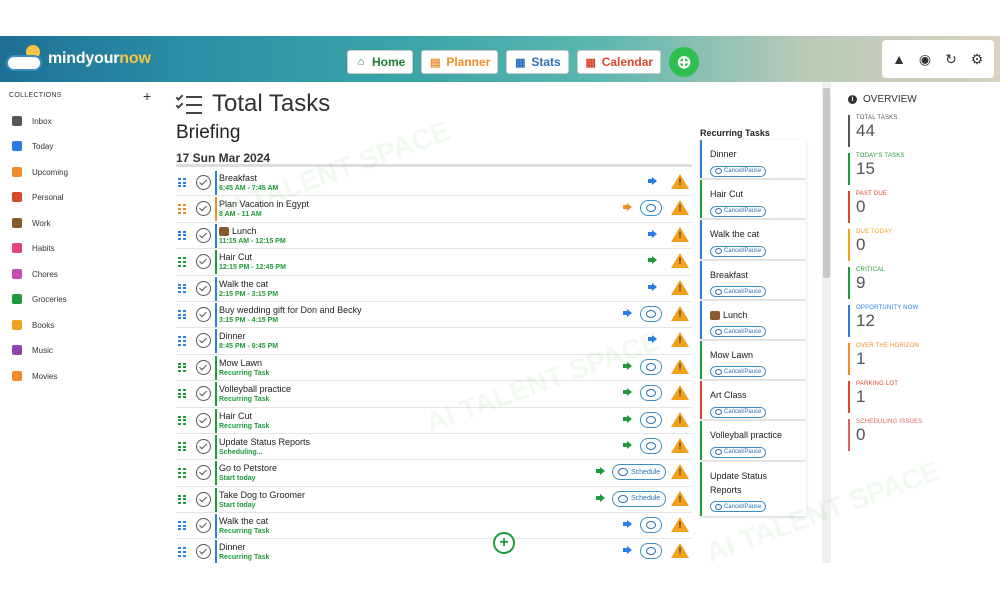  Describe the element at coordinates (753, 440) in the screenshot. I see `recurring-card: Volleyball practice Cancel/Pause` at that location.